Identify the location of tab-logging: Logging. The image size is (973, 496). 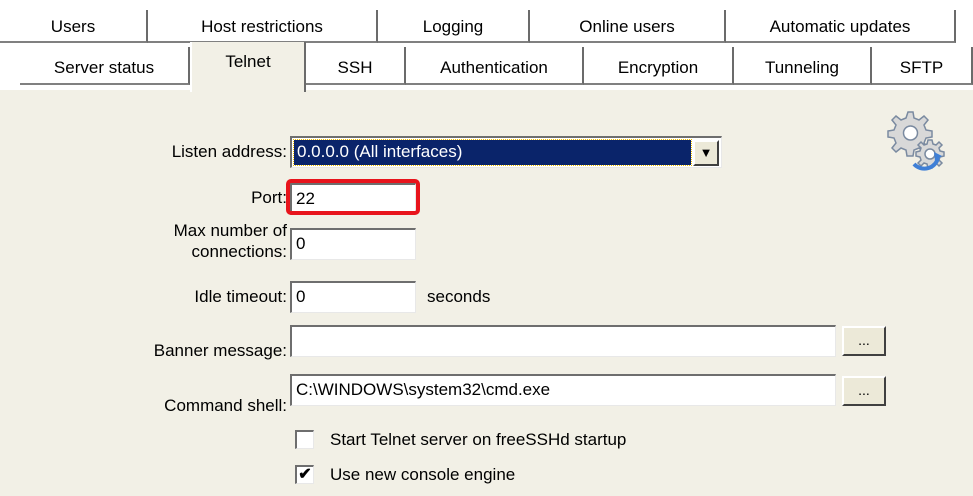
(454, 26).